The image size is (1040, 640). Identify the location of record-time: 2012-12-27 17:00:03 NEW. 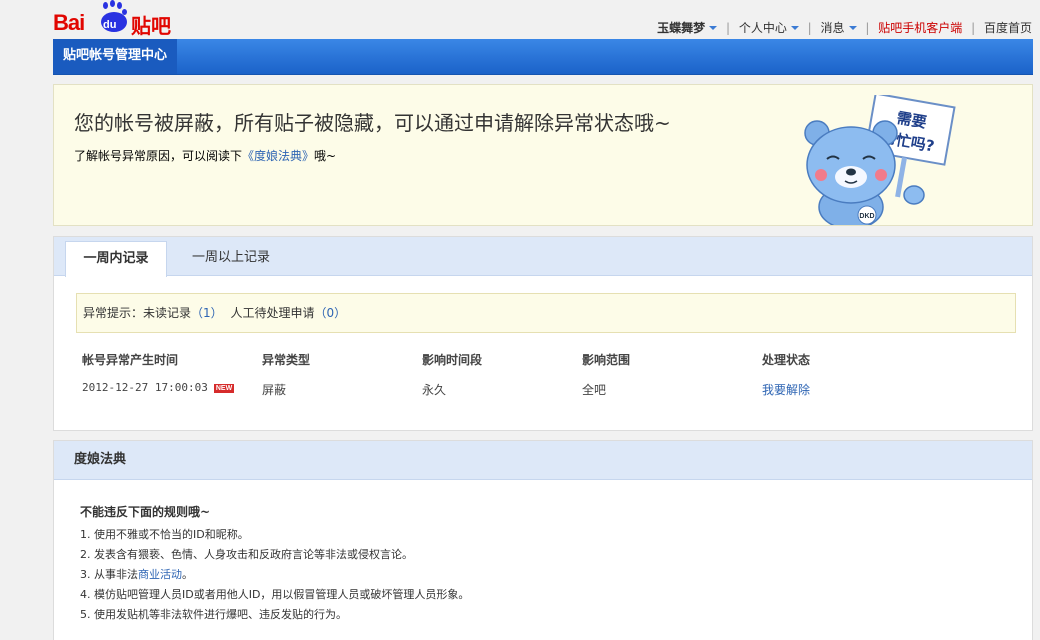
(158, 387).